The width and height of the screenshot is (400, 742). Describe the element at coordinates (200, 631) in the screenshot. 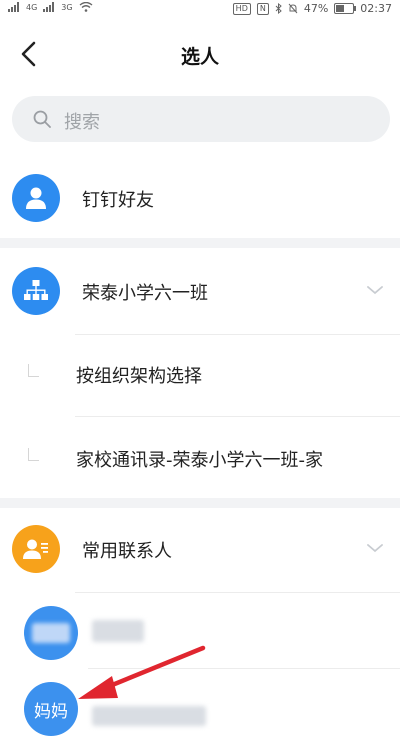

I see `contact-item` at that location.